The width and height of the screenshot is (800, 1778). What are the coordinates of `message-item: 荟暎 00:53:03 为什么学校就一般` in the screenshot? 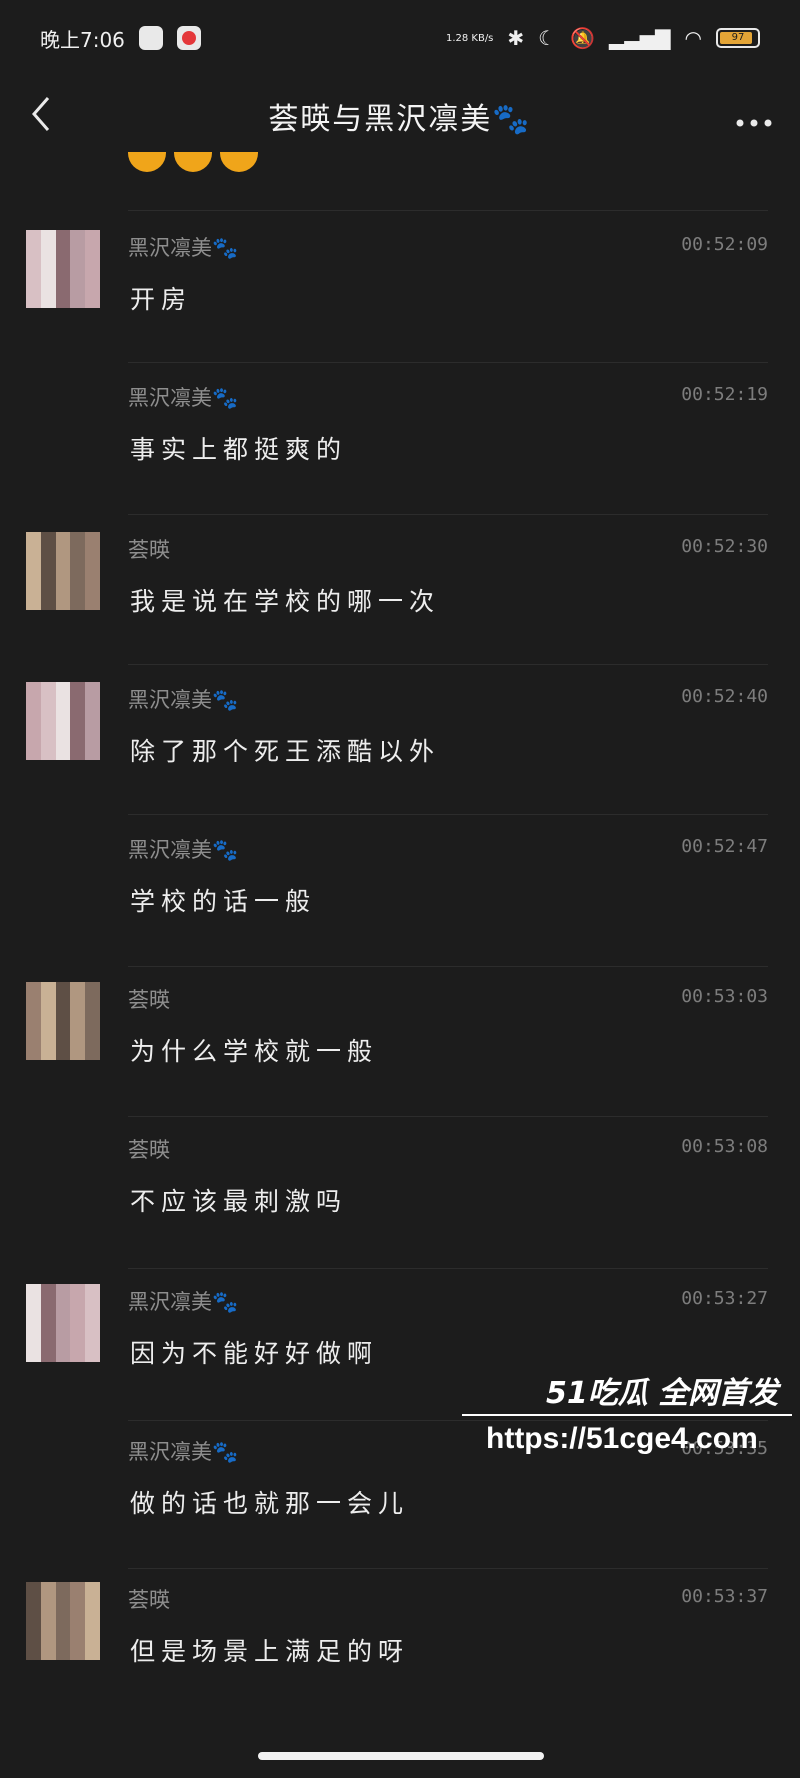 It's located at (400, 1035).